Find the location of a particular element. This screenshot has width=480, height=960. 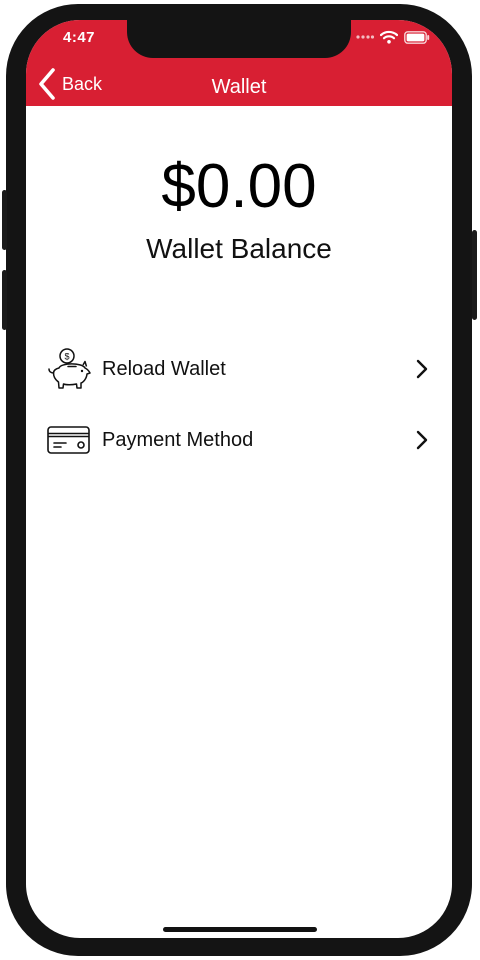

piggy-bank-icon: $ is located at coordinates (69, 368).